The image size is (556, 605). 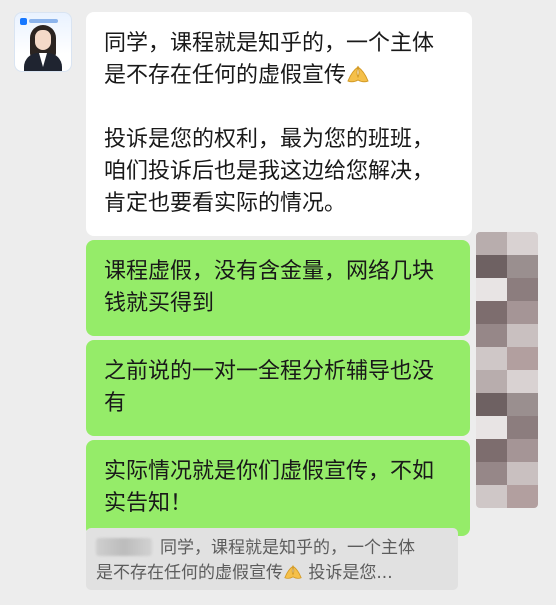 I want to click on outgoing-message-text: 之前说的一对一全程分析辅导也没有, so click(x=269, y=387).